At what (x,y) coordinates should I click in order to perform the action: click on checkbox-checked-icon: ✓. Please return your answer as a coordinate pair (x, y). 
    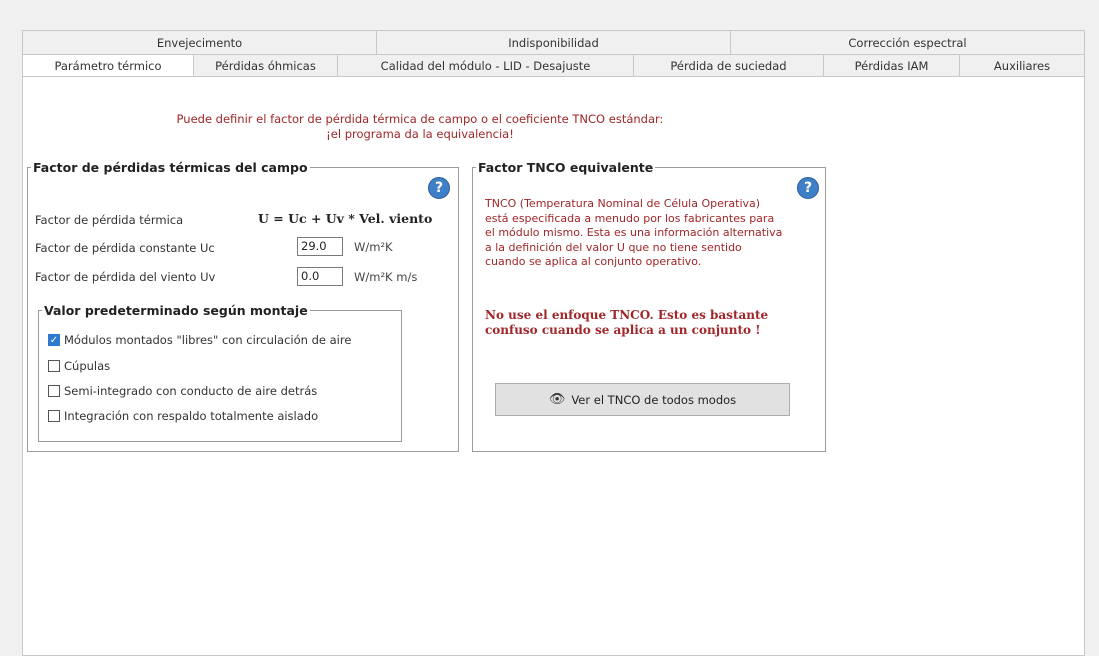
    Looking at the image, I should click on (54, 340).